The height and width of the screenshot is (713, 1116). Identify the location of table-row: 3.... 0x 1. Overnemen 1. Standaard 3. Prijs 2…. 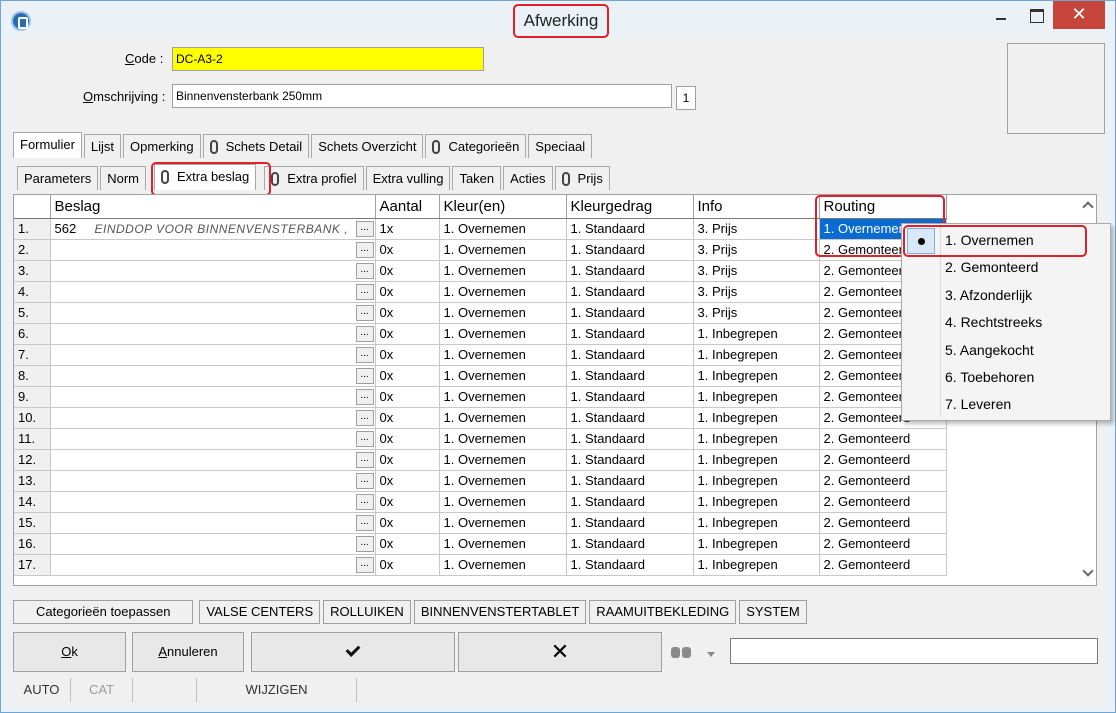
(480, 271).